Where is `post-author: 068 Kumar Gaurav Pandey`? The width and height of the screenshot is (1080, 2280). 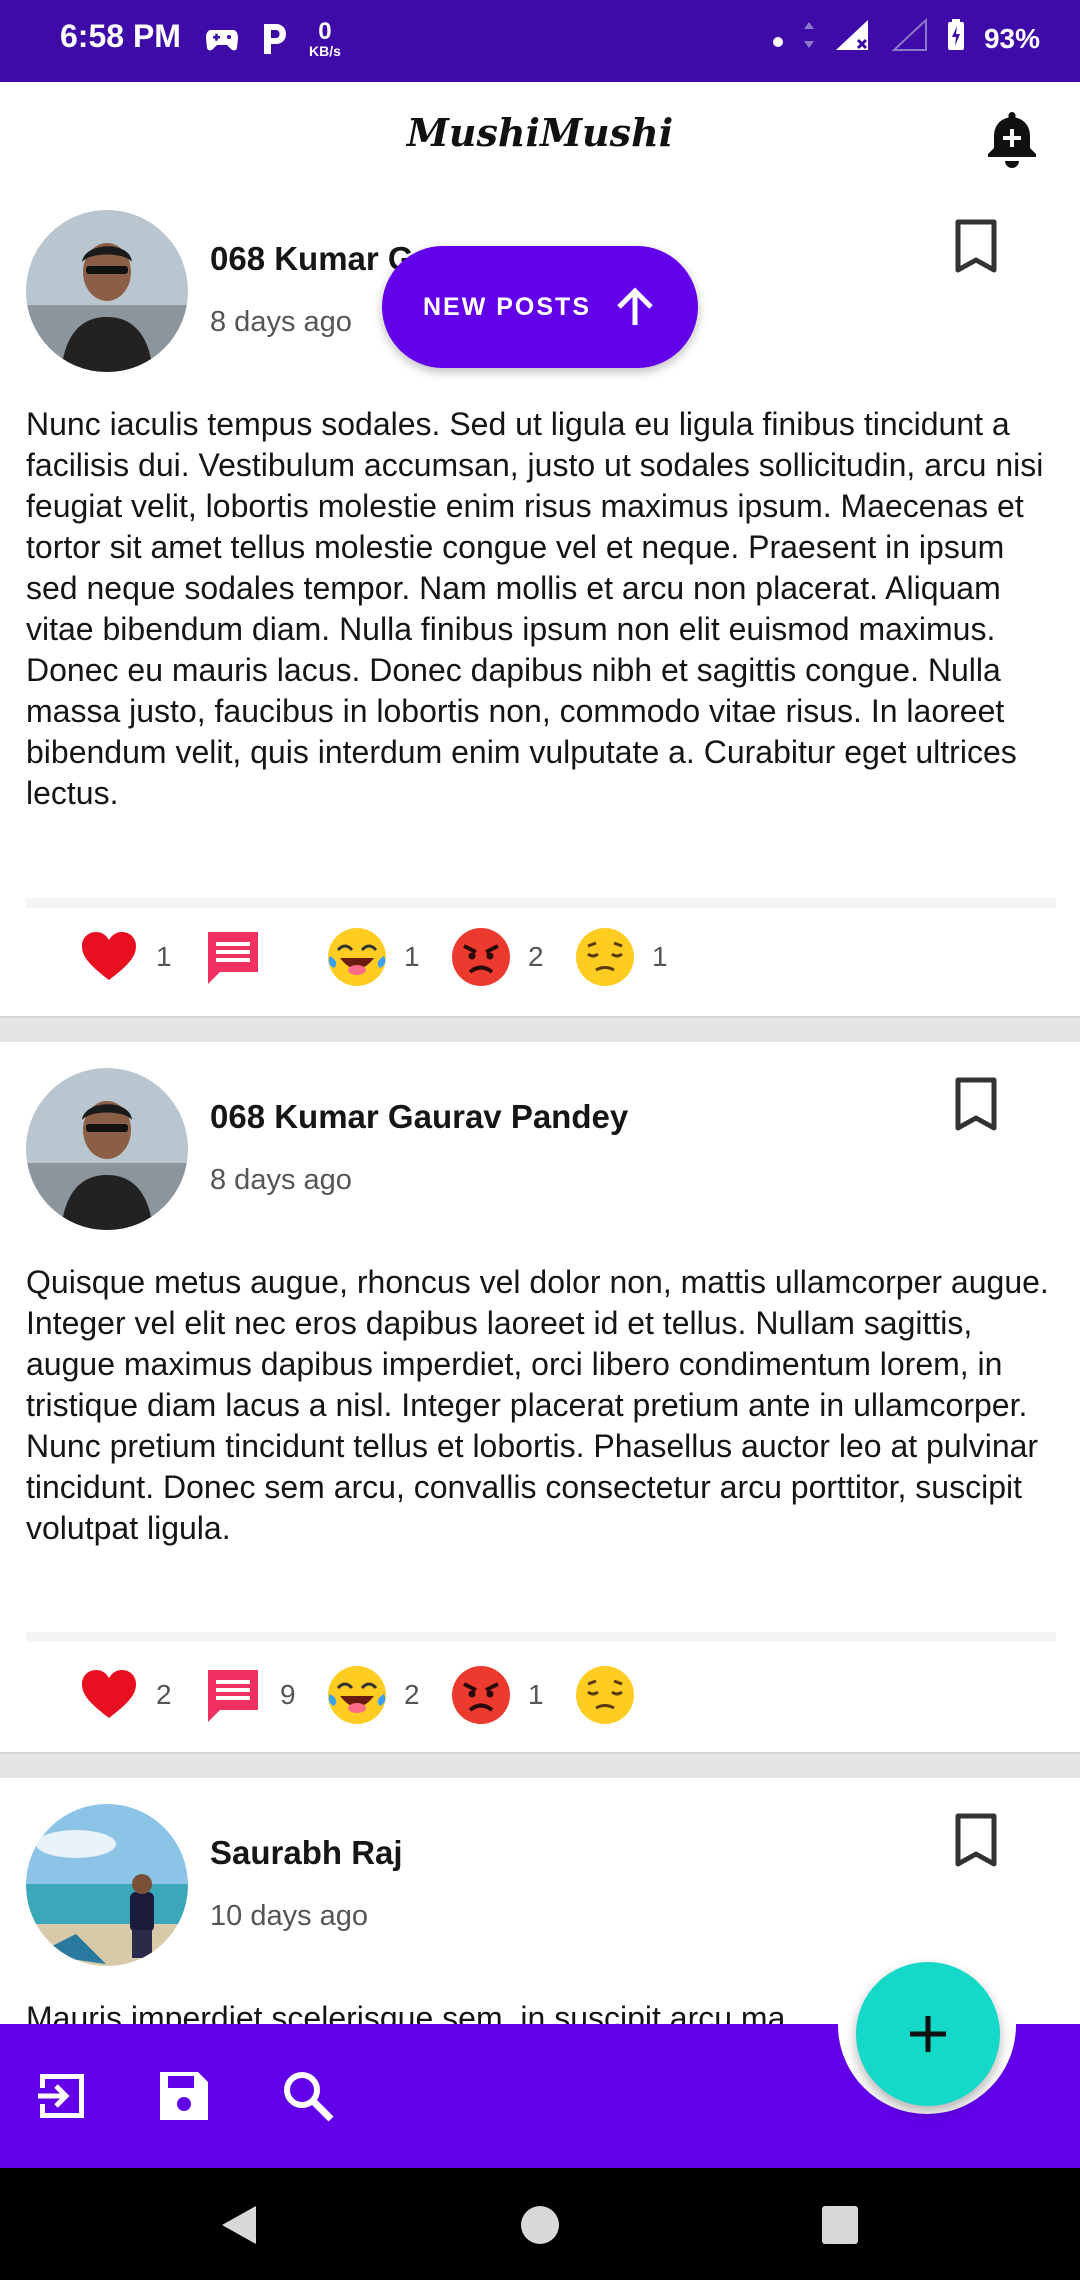 post-author: 068 Kumar Gaurav Pandey is located at coordinates (419, 1117).